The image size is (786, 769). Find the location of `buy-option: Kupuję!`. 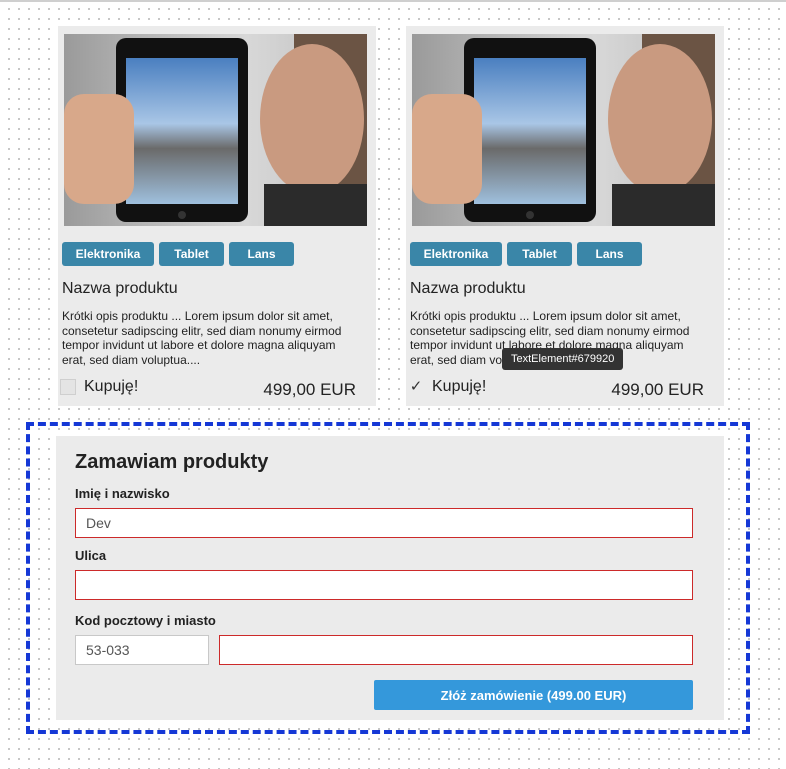

buy-option: Kupuję! is located at coordinates (99, 387).